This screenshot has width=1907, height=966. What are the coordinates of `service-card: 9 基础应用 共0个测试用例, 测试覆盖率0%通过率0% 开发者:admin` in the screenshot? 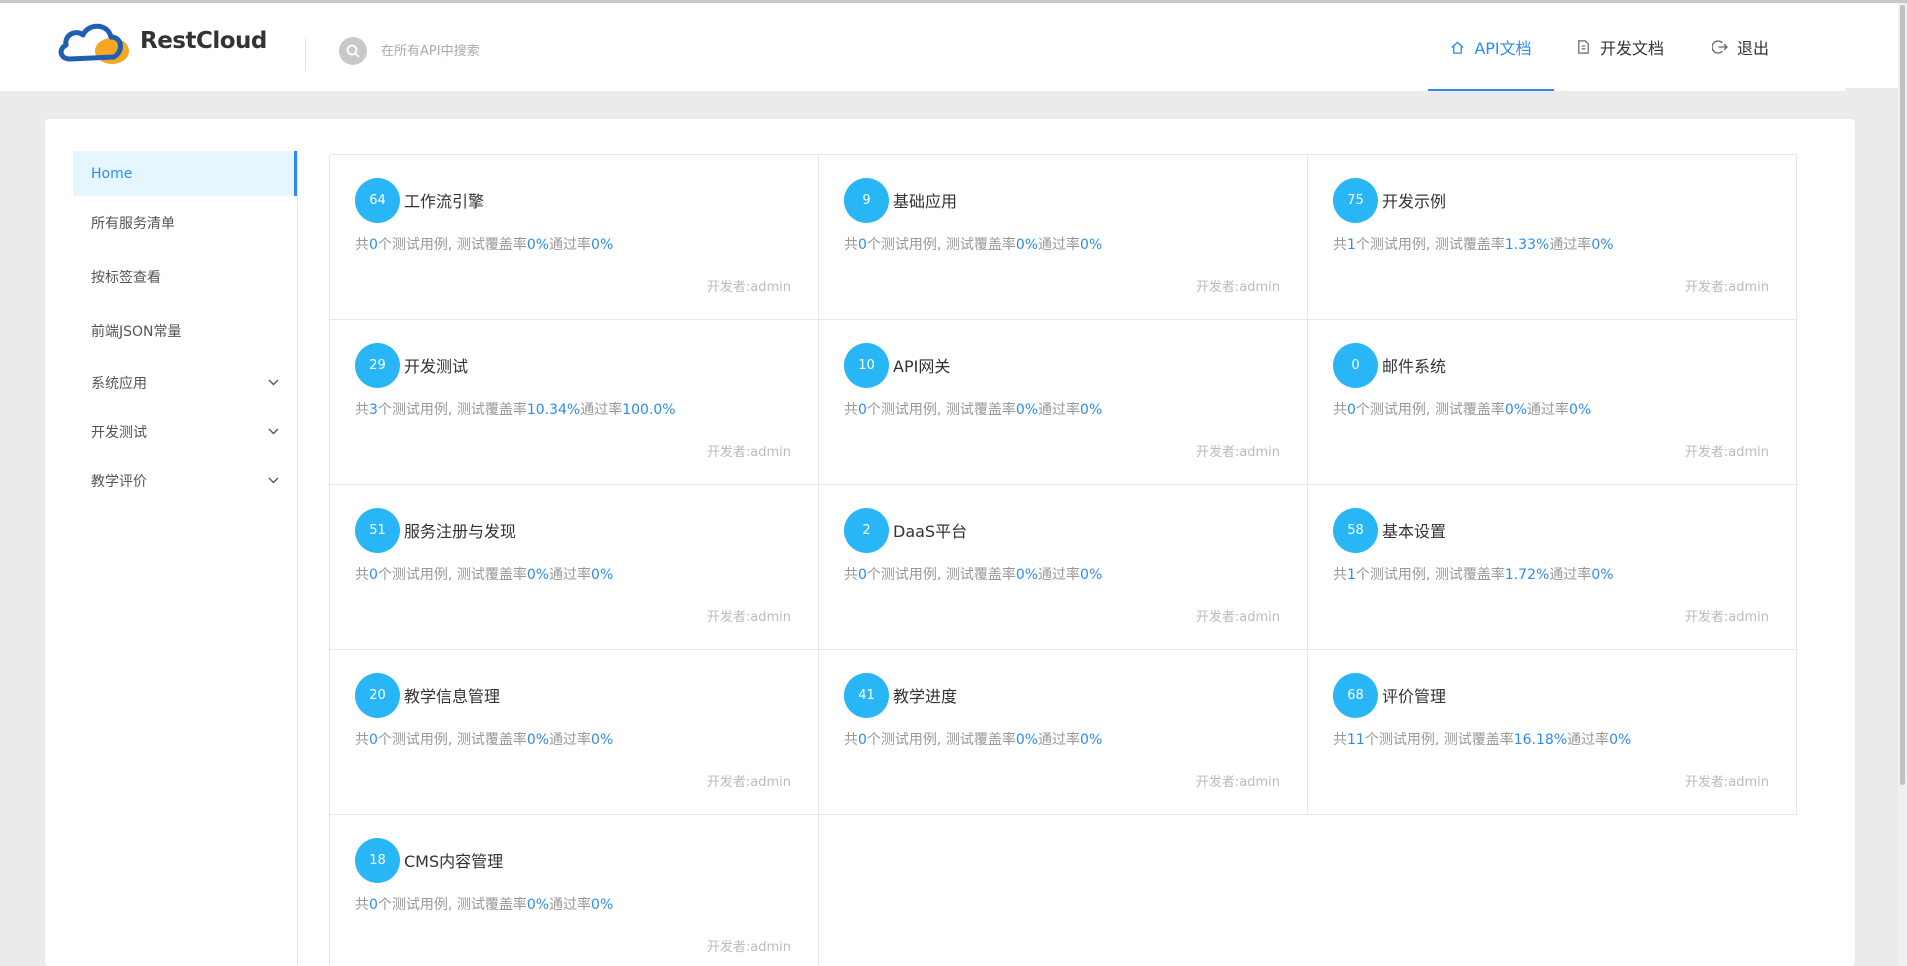 It's located at (1063, 237).